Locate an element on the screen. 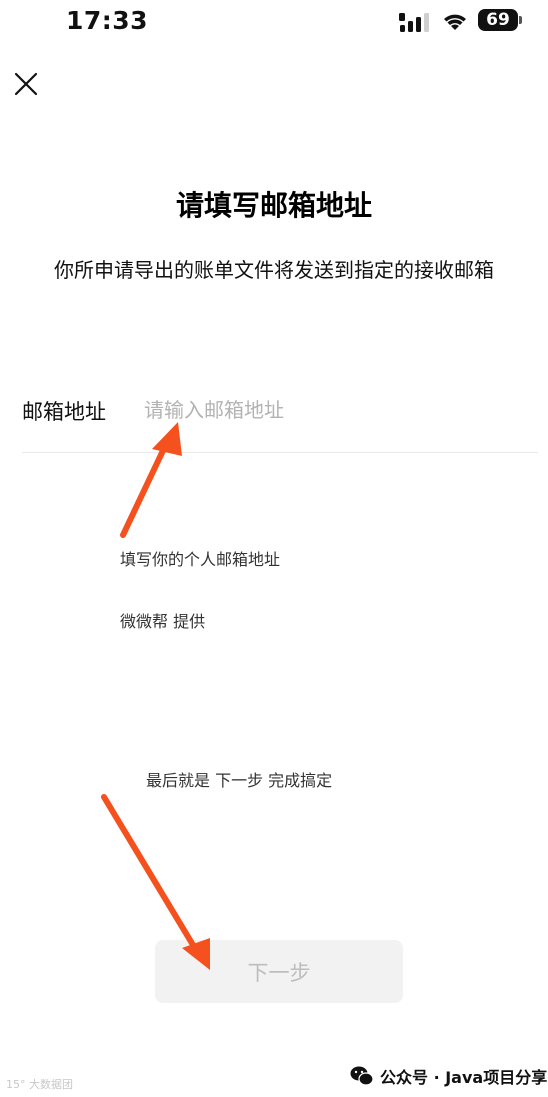 The image size is (548, 1097). final-step-note: 最后就是 下一步 完成搞定 is located at coordinates (239, 780).